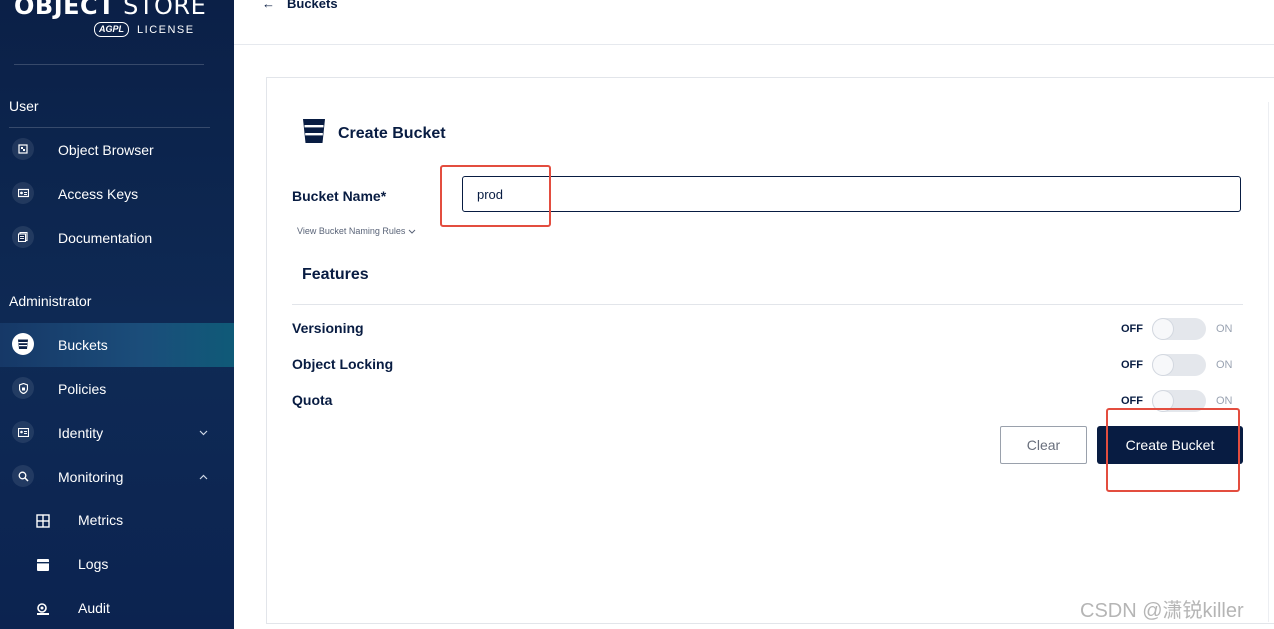 The height and width of the screenshot is (629, 1274). Describe the element at coordinates (339, 196) in the screenshot. I see `bucket-name-label: Bucket Name*` at that location.